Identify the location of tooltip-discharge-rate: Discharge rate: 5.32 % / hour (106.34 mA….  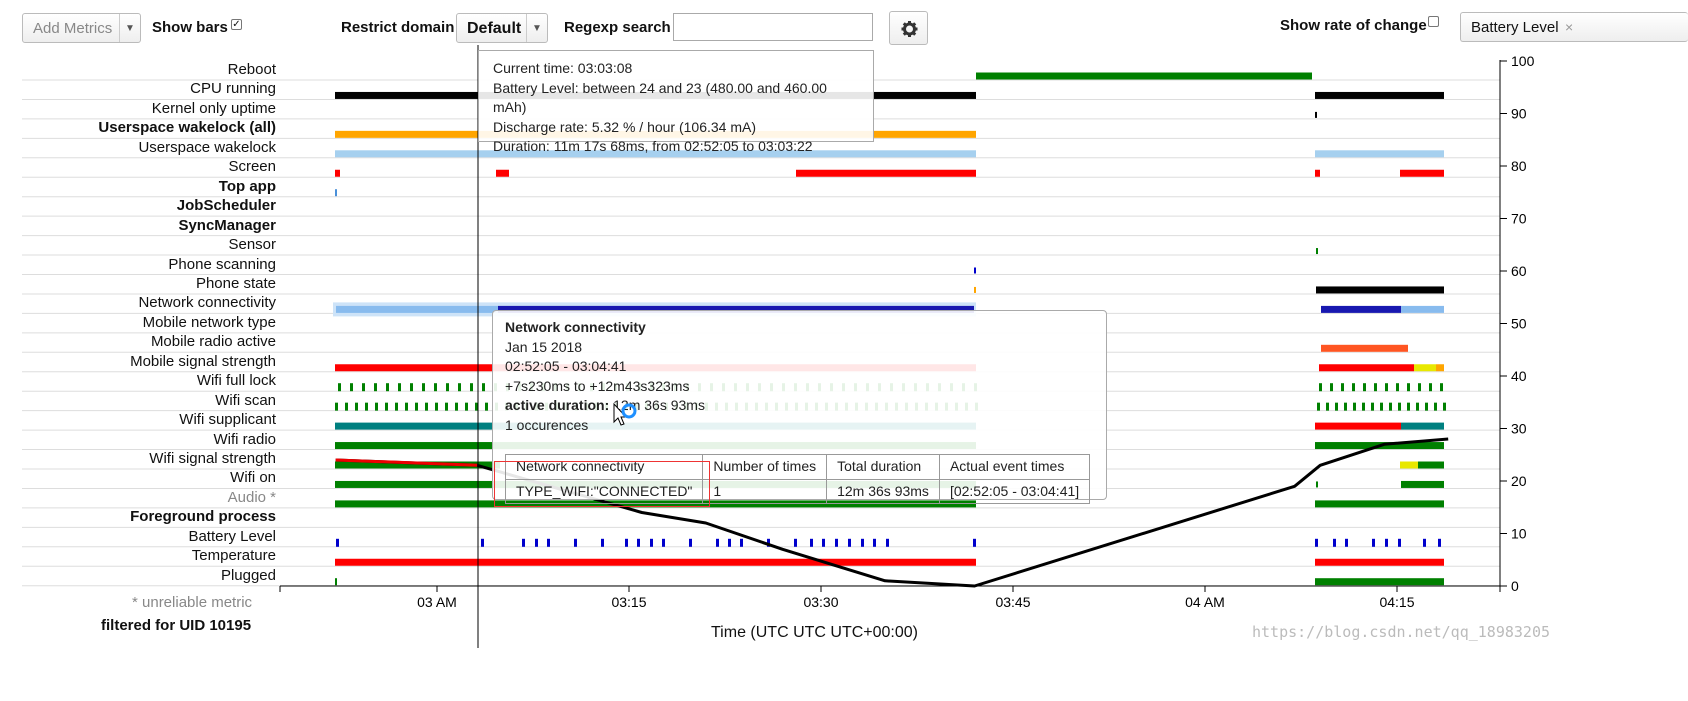
(625, 126).